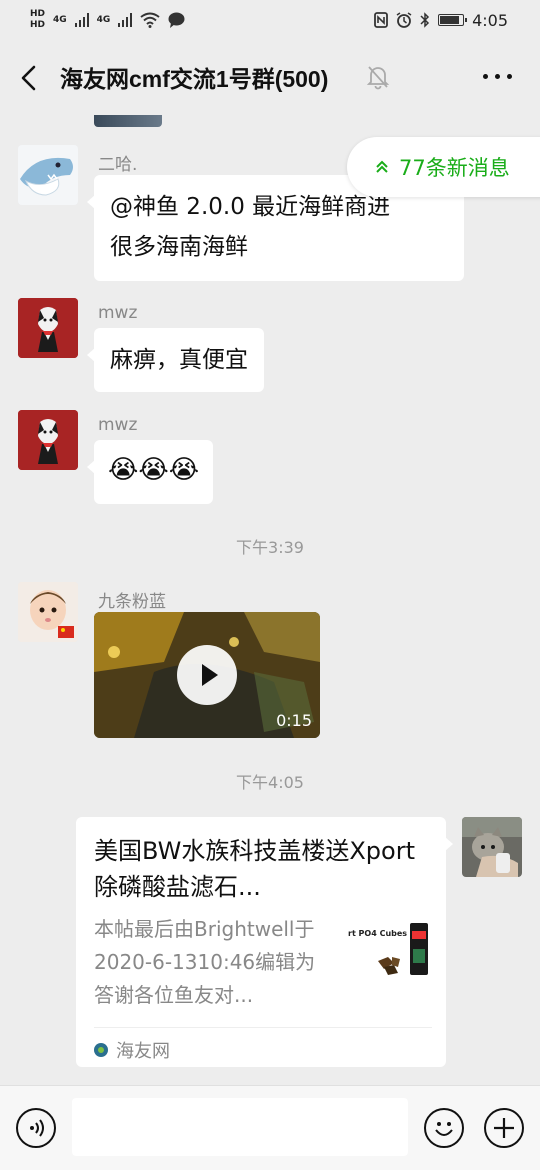 The width and height of the screenshot is (540, 1170). What do you see at coordinates (378, 78) in the screenshot?
I see `bell-off-icon` at bounding box center [378, 78].